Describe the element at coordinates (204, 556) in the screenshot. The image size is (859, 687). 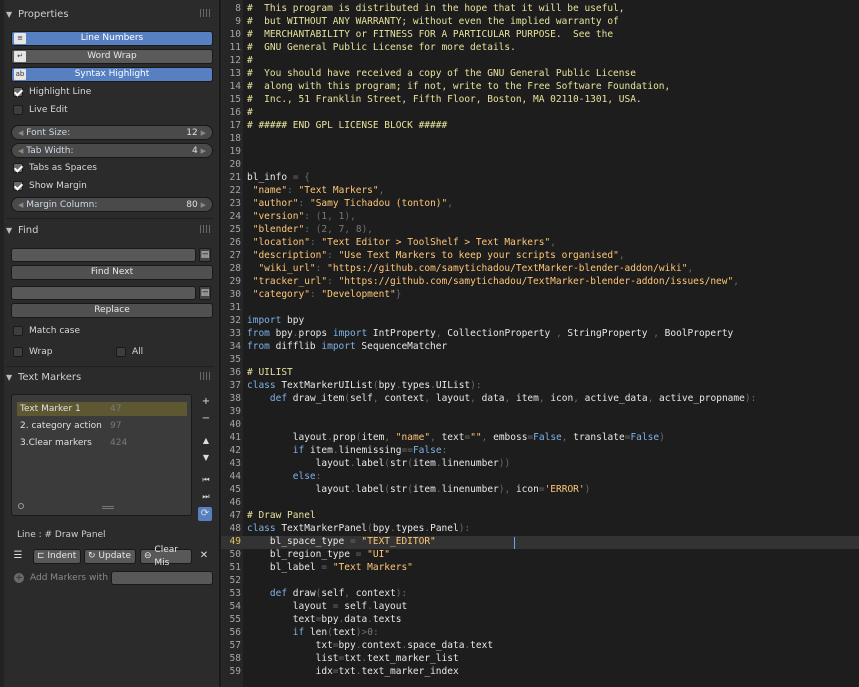
I see `close-icon: ✕` at that location.